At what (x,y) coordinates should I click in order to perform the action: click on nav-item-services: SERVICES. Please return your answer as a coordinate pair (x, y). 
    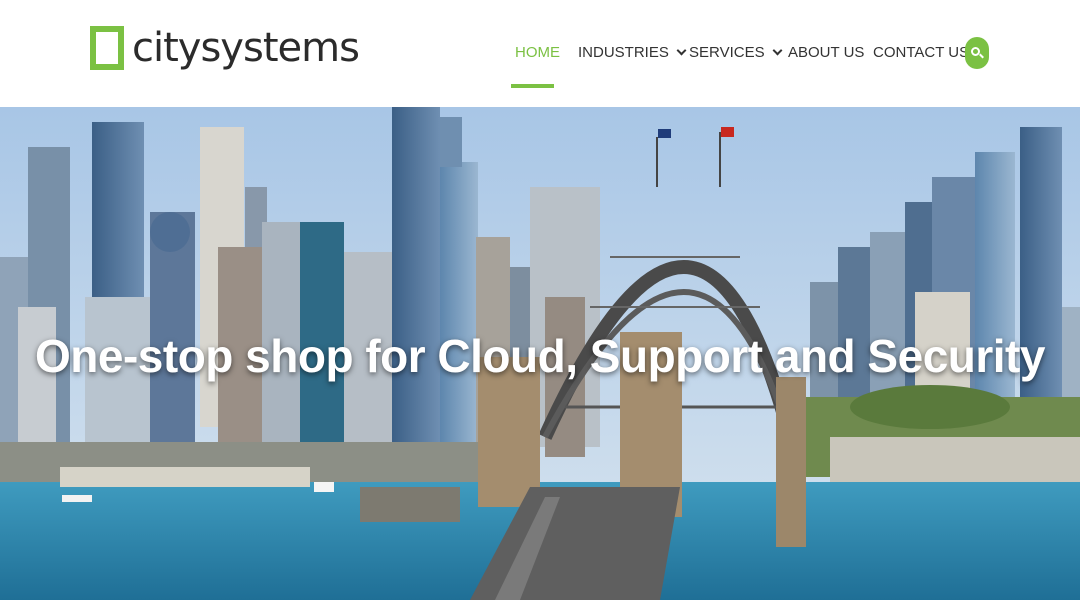
    Looking at the image, I should click on (736, 52).